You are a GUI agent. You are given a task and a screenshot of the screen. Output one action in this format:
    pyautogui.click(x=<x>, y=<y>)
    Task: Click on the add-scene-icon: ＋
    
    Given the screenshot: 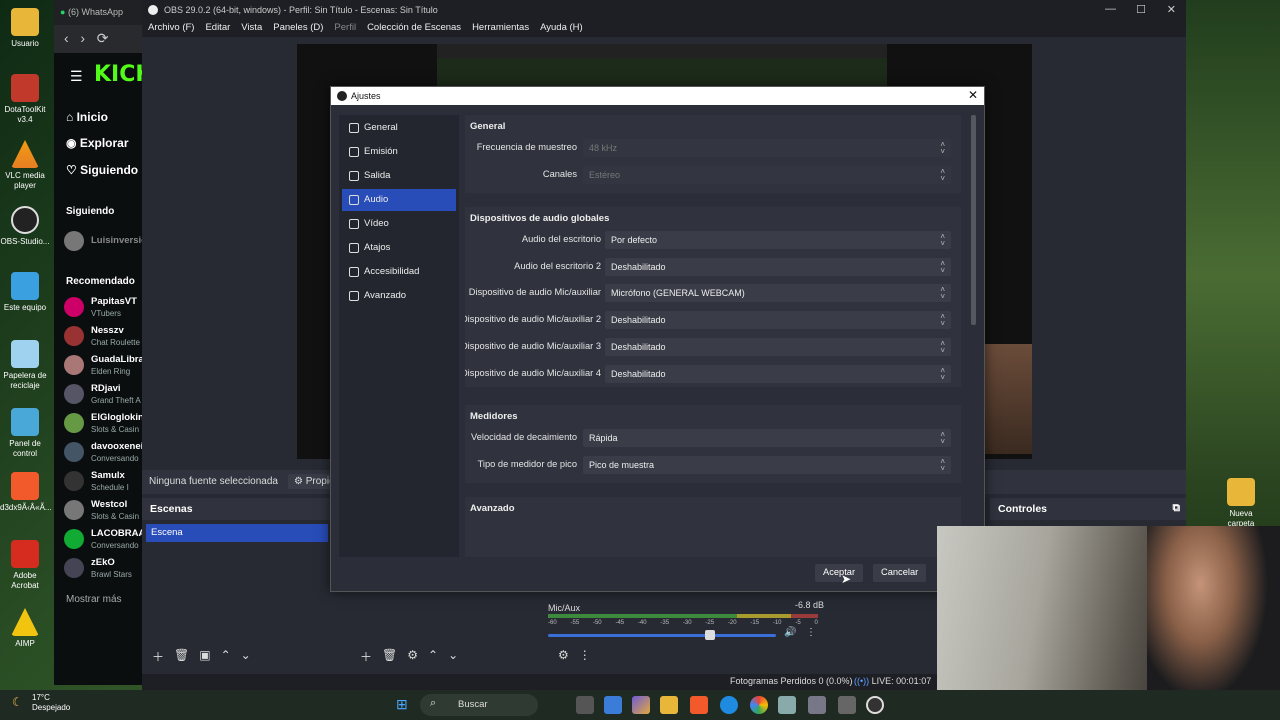 What is the action you would take?
    pyautogui.click(x=158, y=656)
    